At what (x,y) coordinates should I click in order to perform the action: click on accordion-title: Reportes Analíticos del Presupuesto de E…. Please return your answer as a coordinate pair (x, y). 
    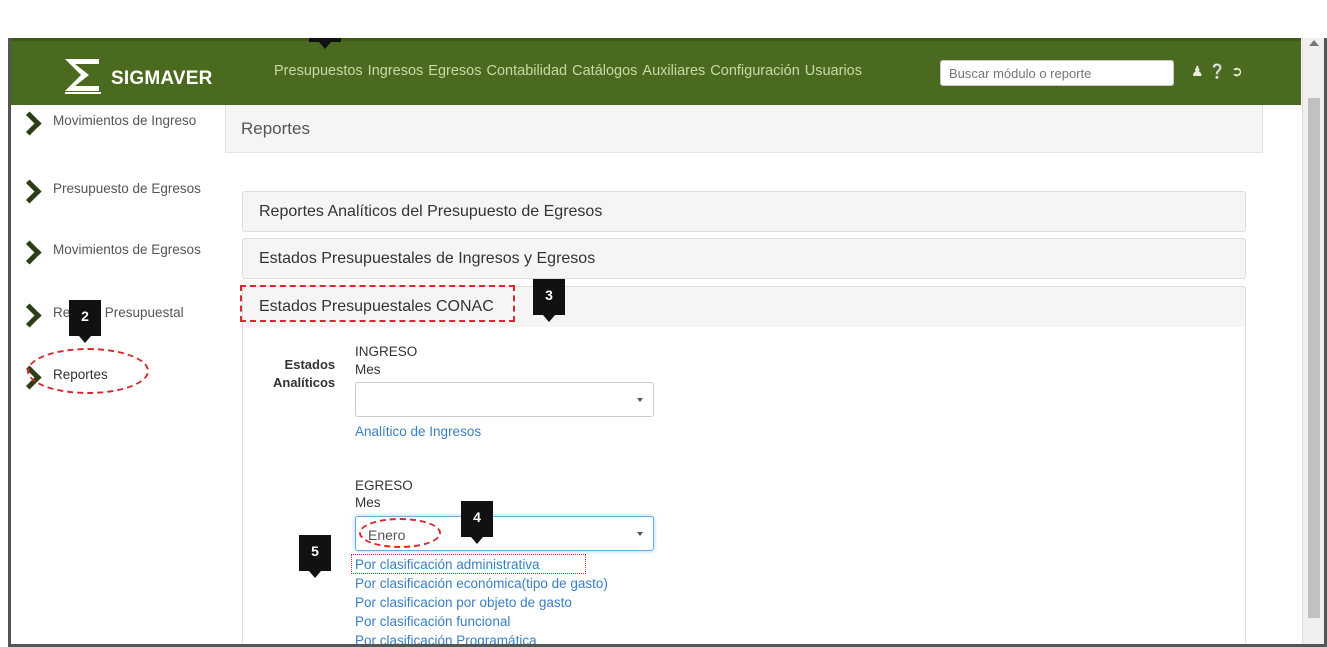
    Looking at the image, I should click on (431, 211).